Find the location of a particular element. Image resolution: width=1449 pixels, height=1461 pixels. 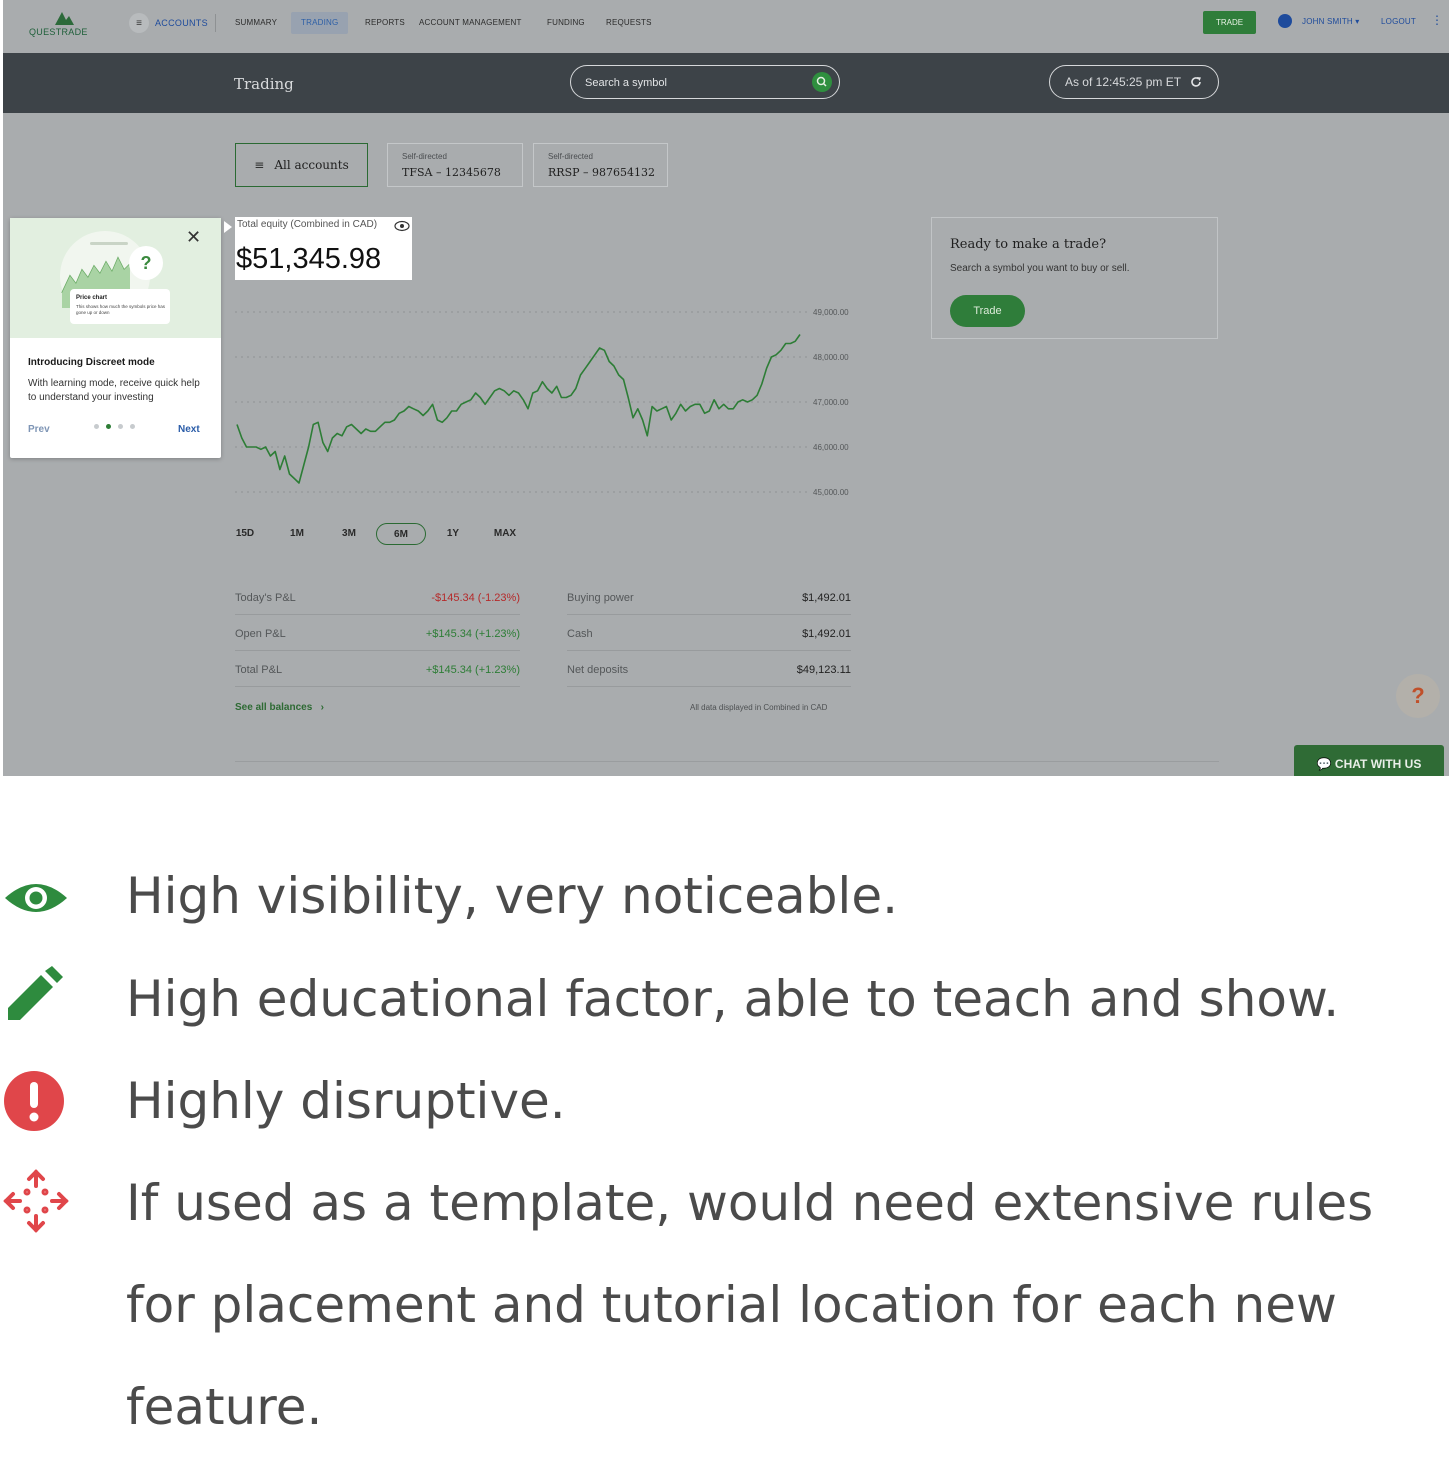

questrade-logo: QUESTRADE is located at coordinates (69, 25).